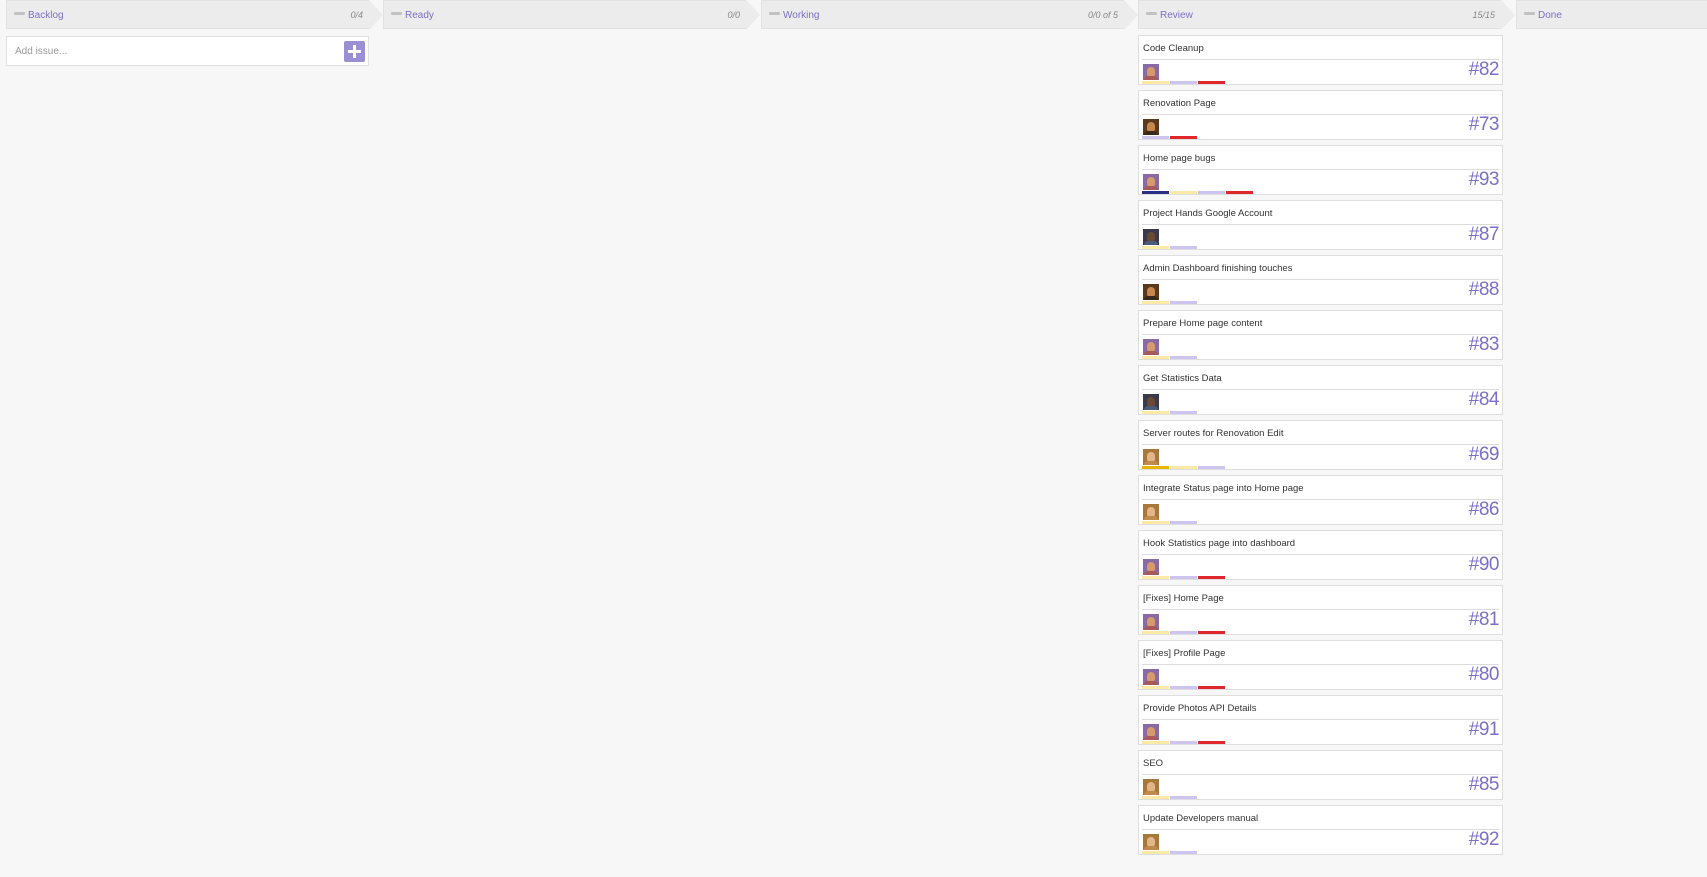 Image resolution: width=1707 pixels, height=877 pixels. I want to click on issue-title: Integrate Status page into Home page, so click(1223, 488).